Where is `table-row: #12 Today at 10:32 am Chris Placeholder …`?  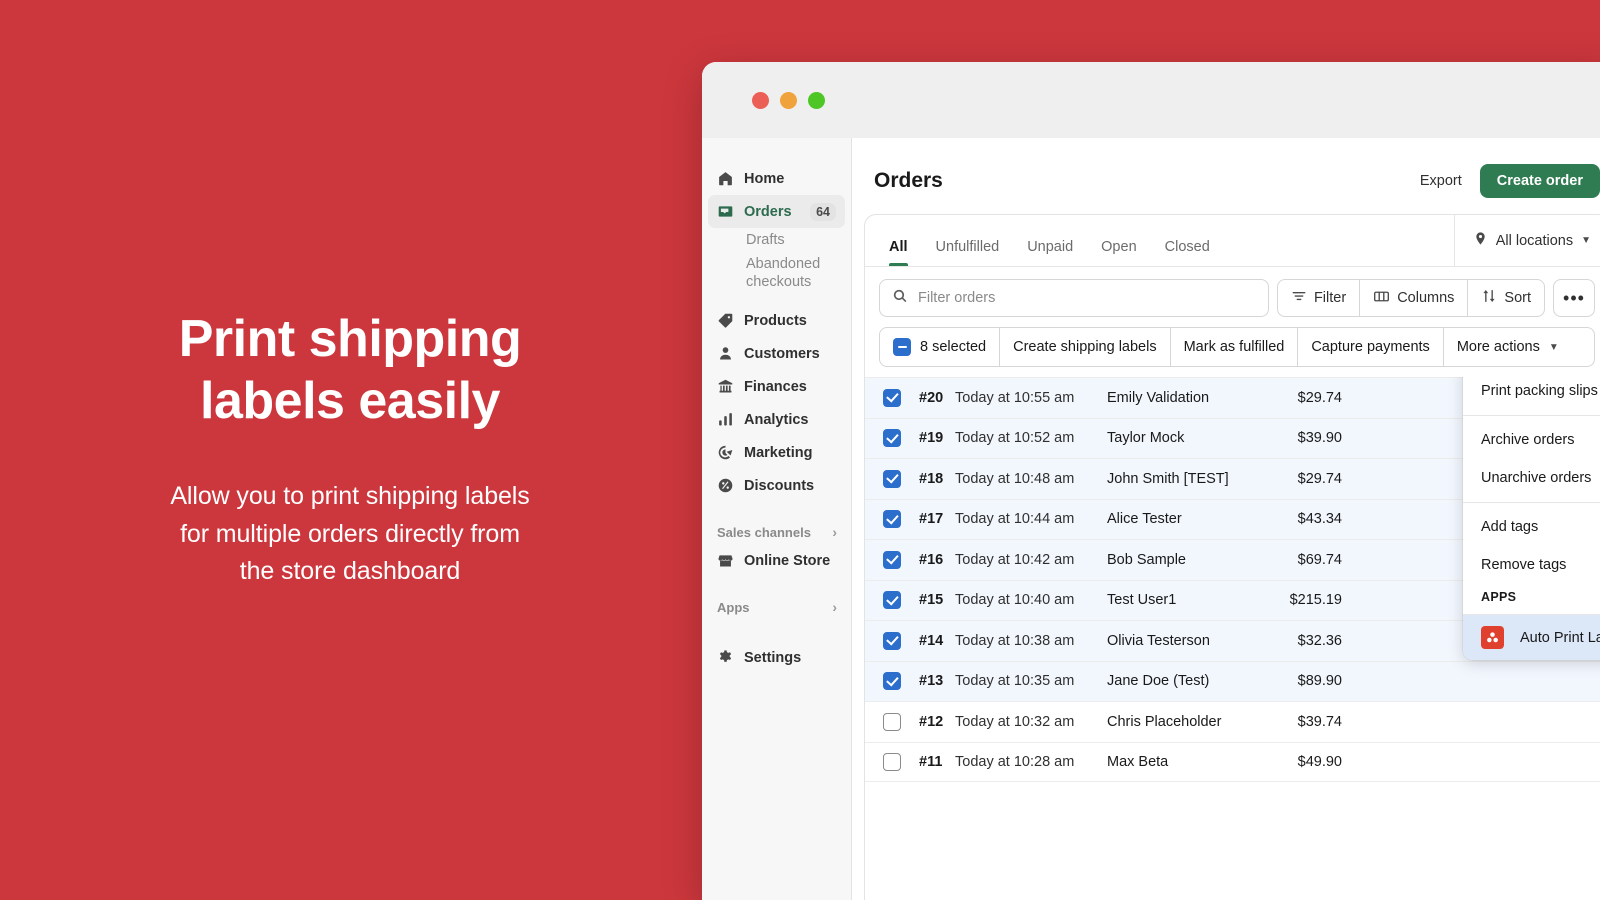 table-row: #12 Today at 10:32 am Chris Placeholder … is located at coordinates (1232, 721).